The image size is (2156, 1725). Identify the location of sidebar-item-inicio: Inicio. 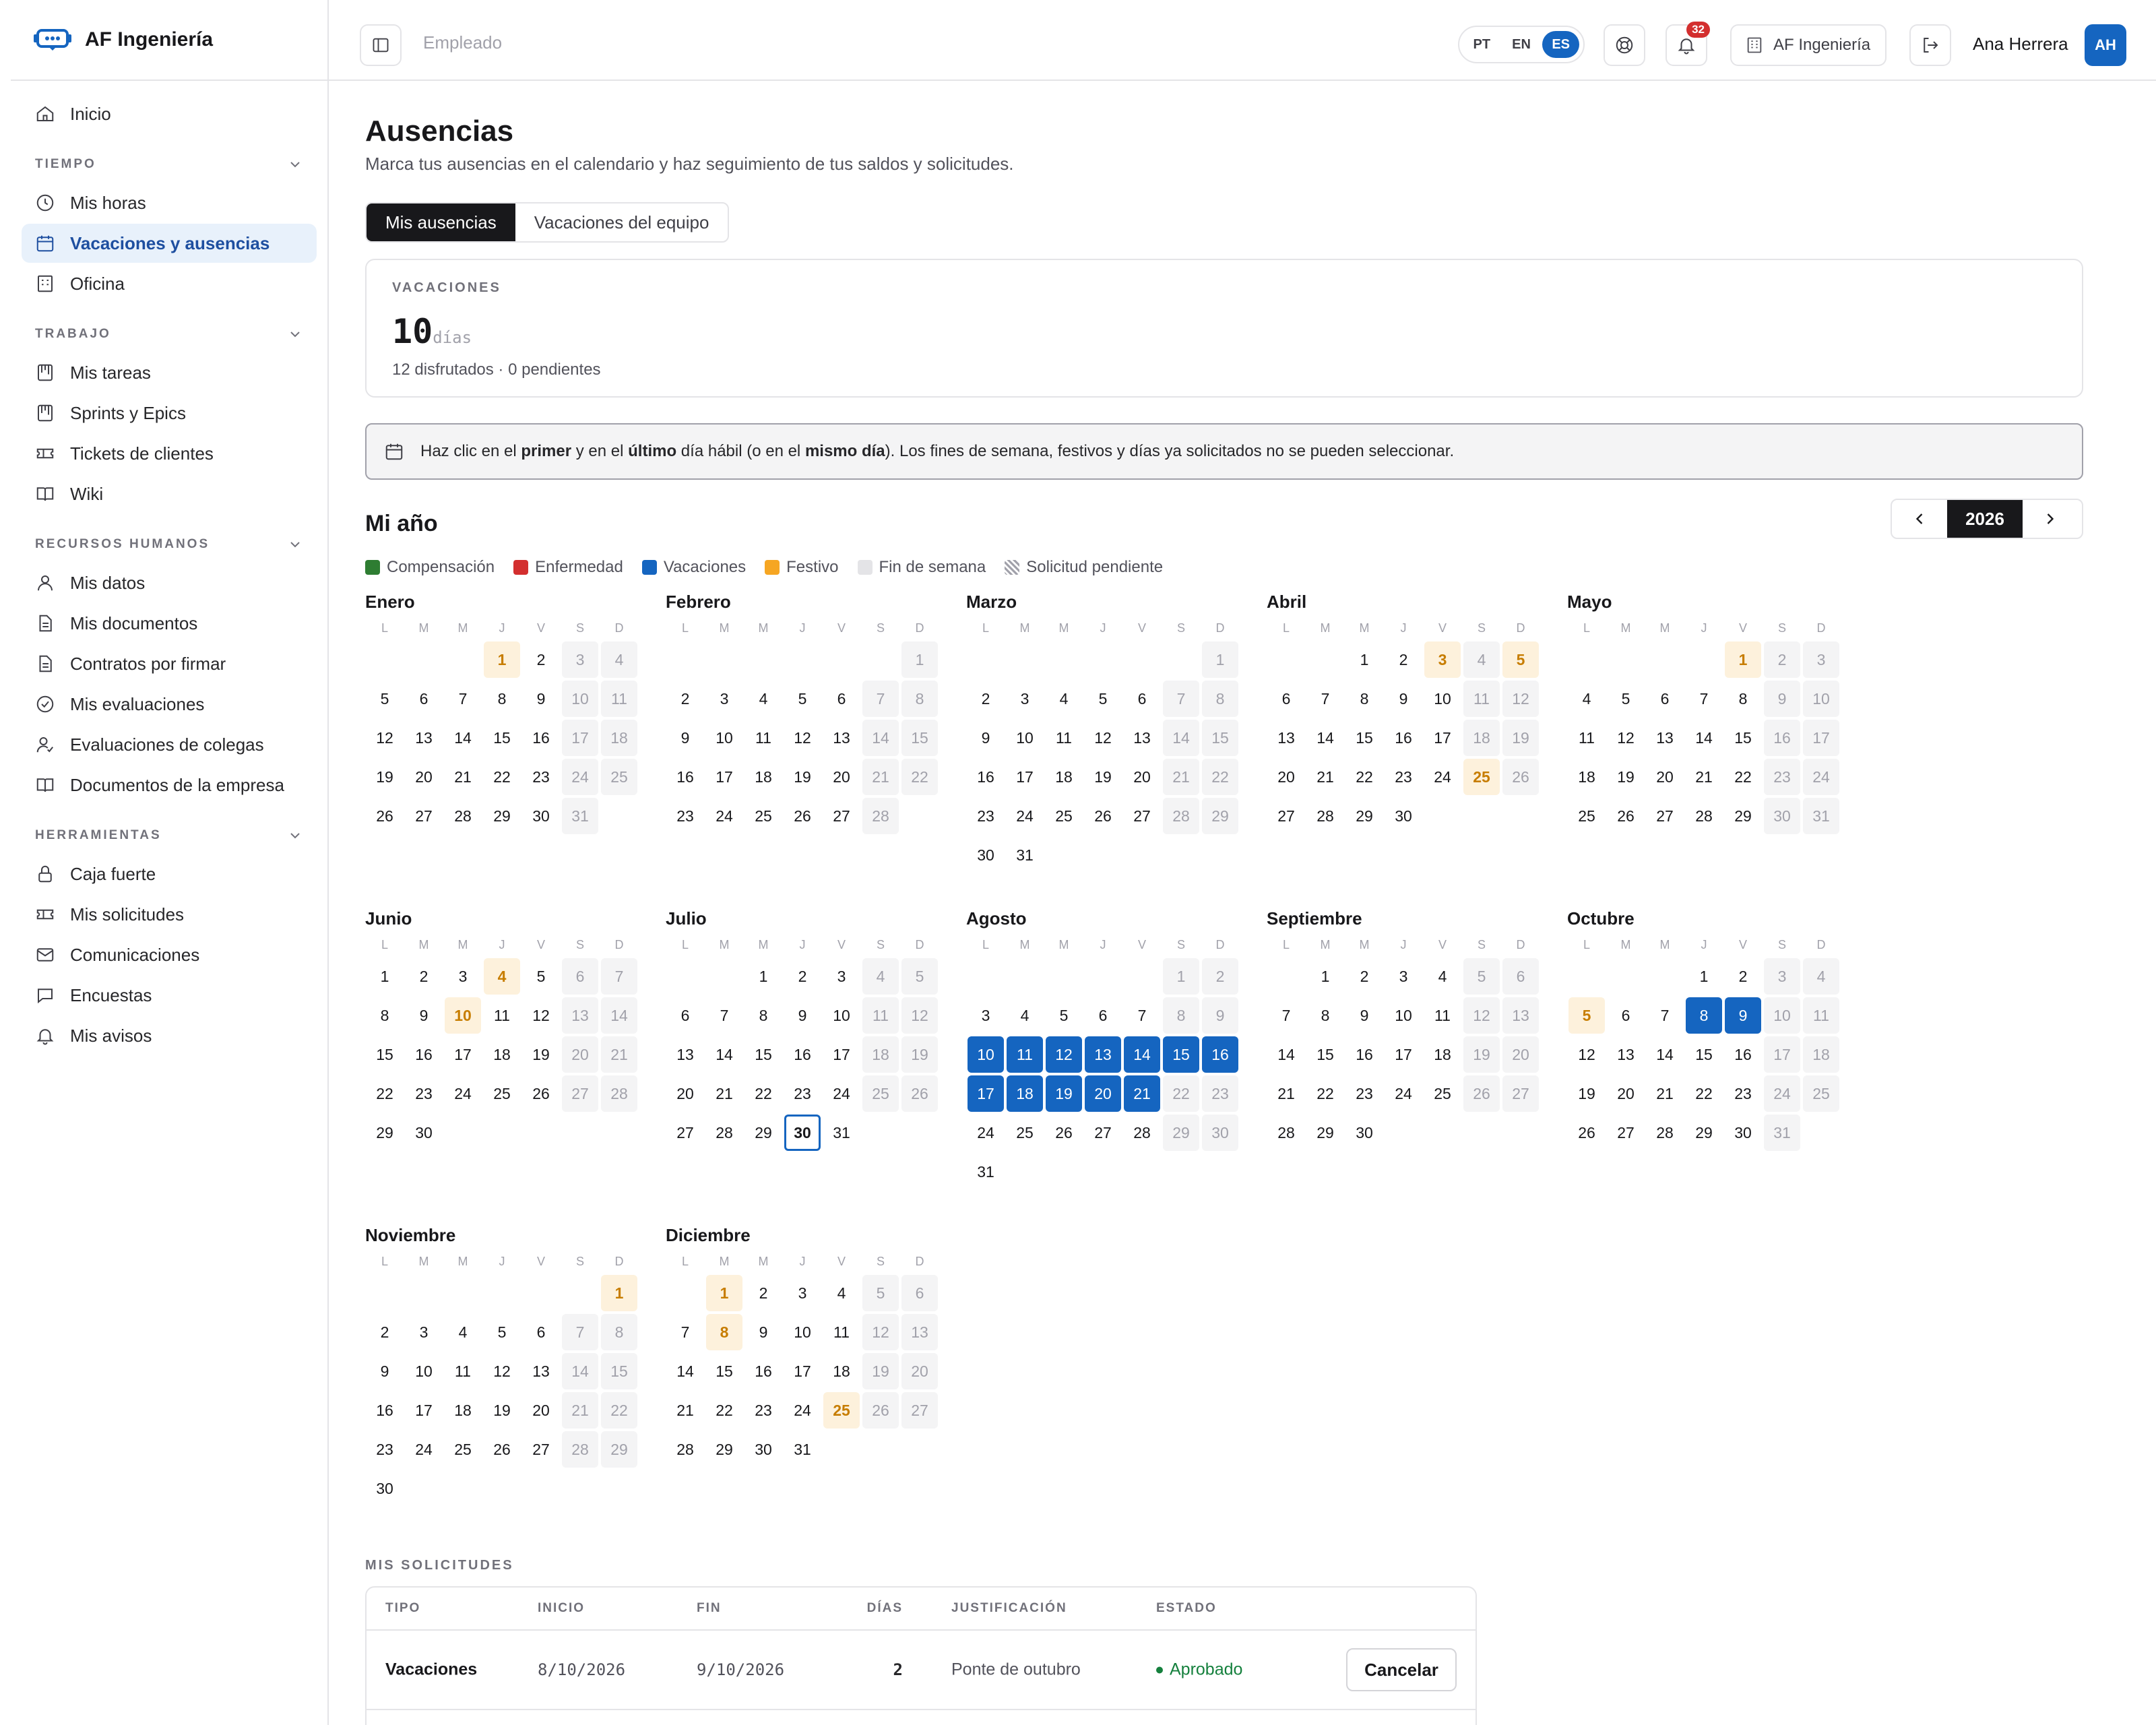
(169, 113).